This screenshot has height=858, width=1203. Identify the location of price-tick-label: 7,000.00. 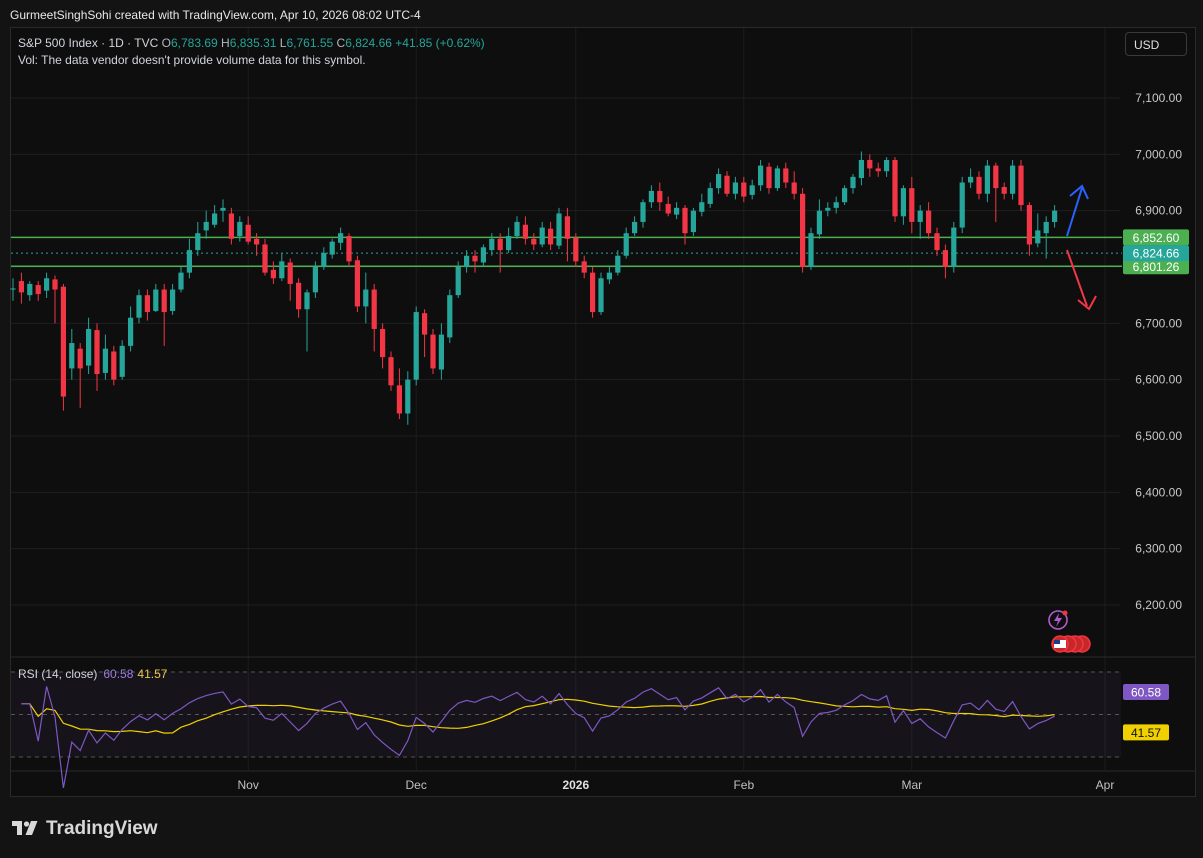
(1158, 154).